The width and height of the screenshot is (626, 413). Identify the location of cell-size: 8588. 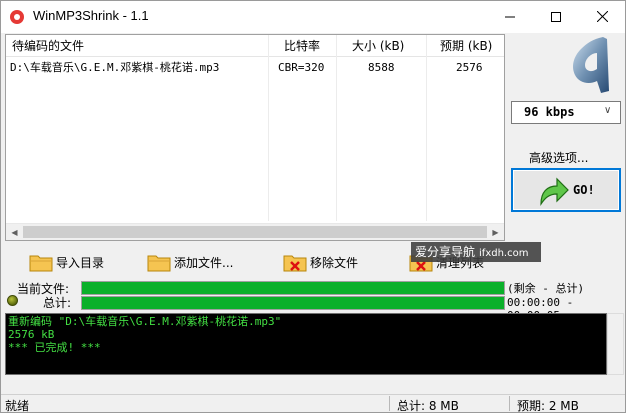
(381, 67).